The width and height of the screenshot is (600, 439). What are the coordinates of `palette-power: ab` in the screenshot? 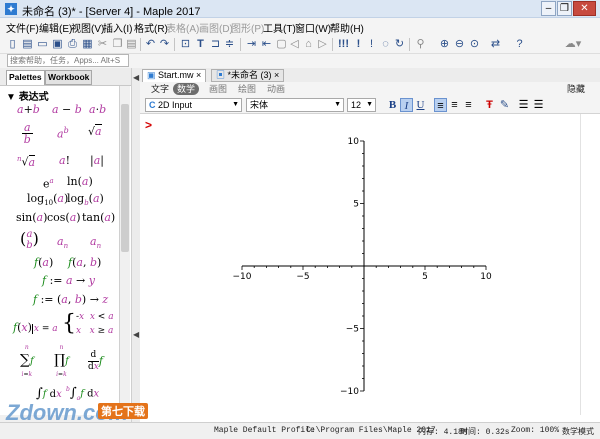 It's located at (63, 133).